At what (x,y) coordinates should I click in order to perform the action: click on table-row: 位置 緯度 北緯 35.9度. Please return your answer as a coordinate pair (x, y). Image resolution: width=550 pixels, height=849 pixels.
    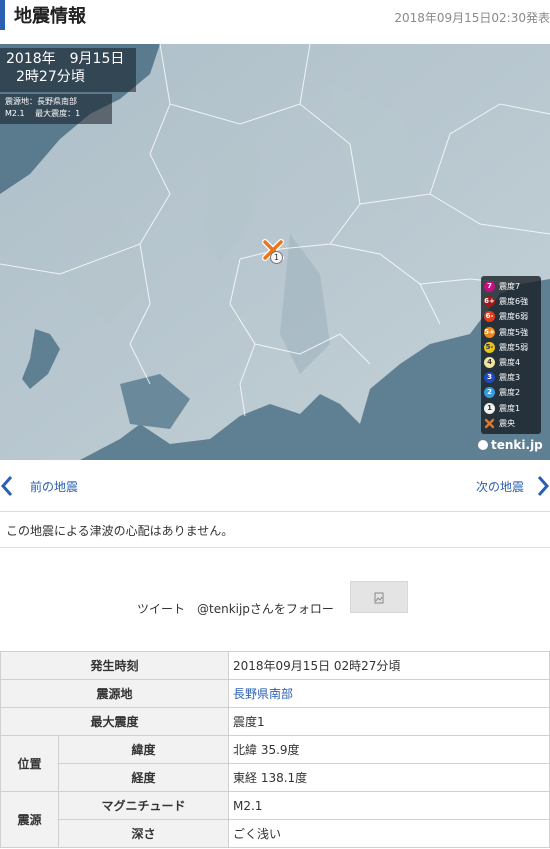
    Looking at the image, I should click on (275, 763).